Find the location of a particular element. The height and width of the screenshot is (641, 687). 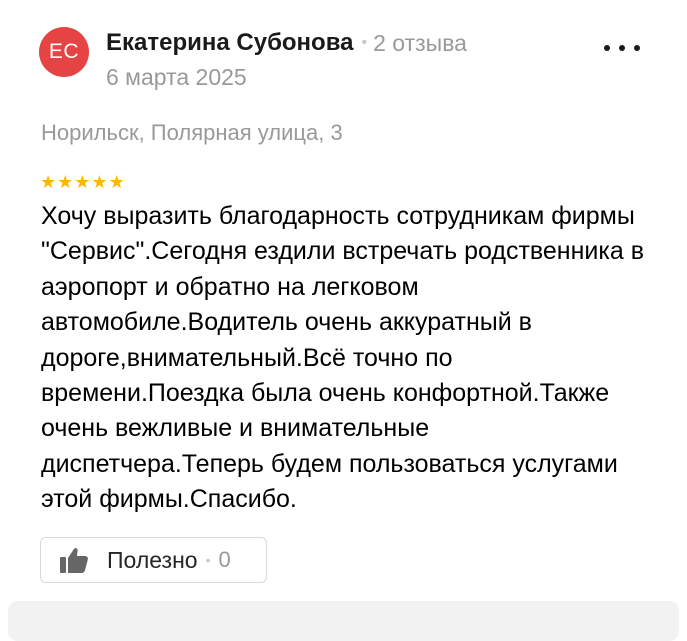

helpful-button: Полезно • 0 is located at coordinates (153, 560).